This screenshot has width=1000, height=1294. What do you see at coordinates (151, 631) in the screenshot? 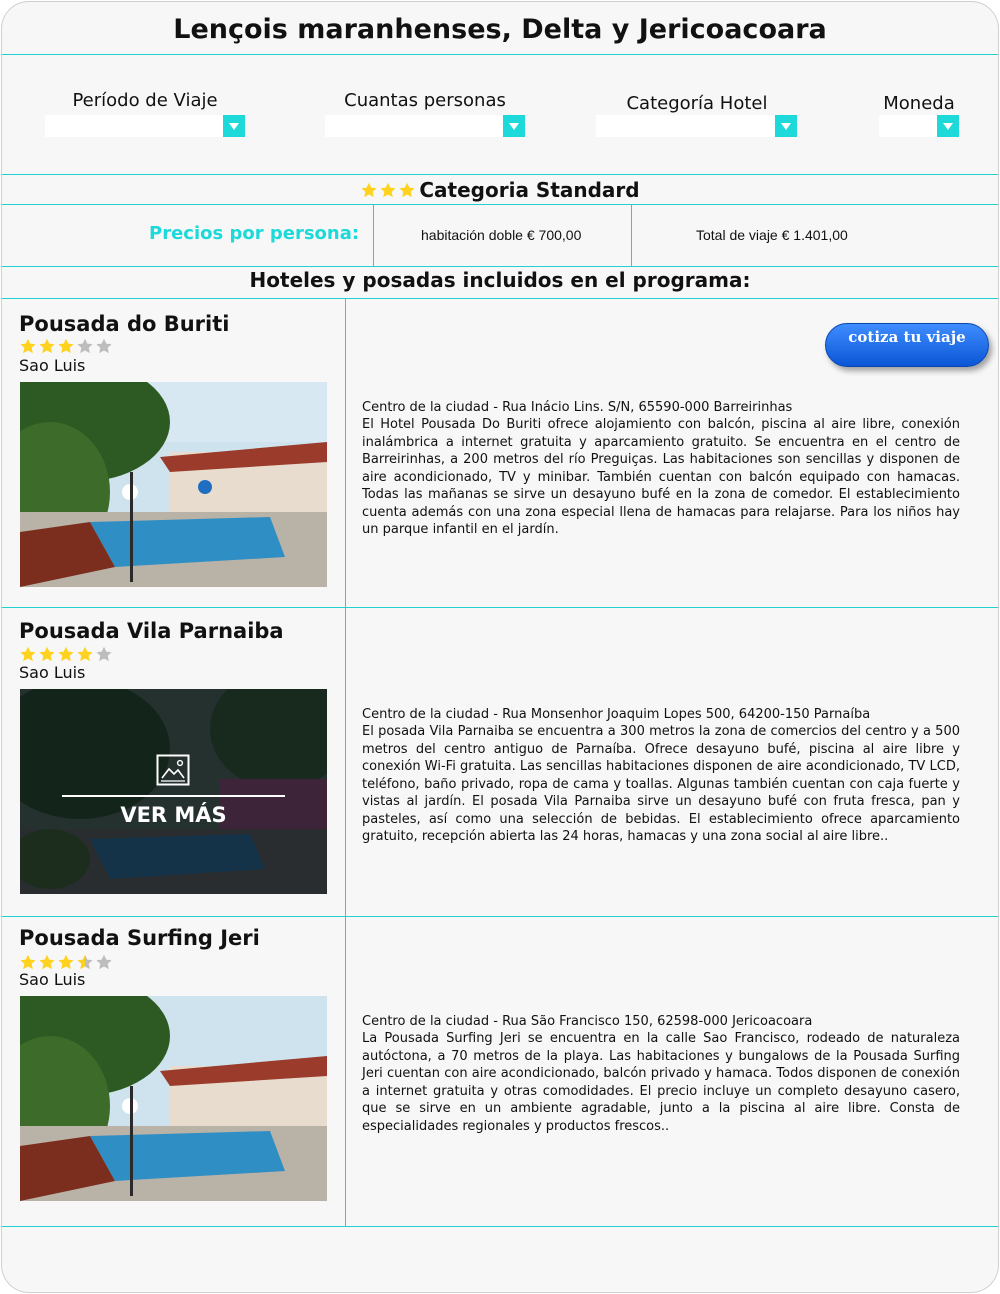
I see `hotel-name: Pousada Vila Parnaiba` at bounding box center [151, 631].